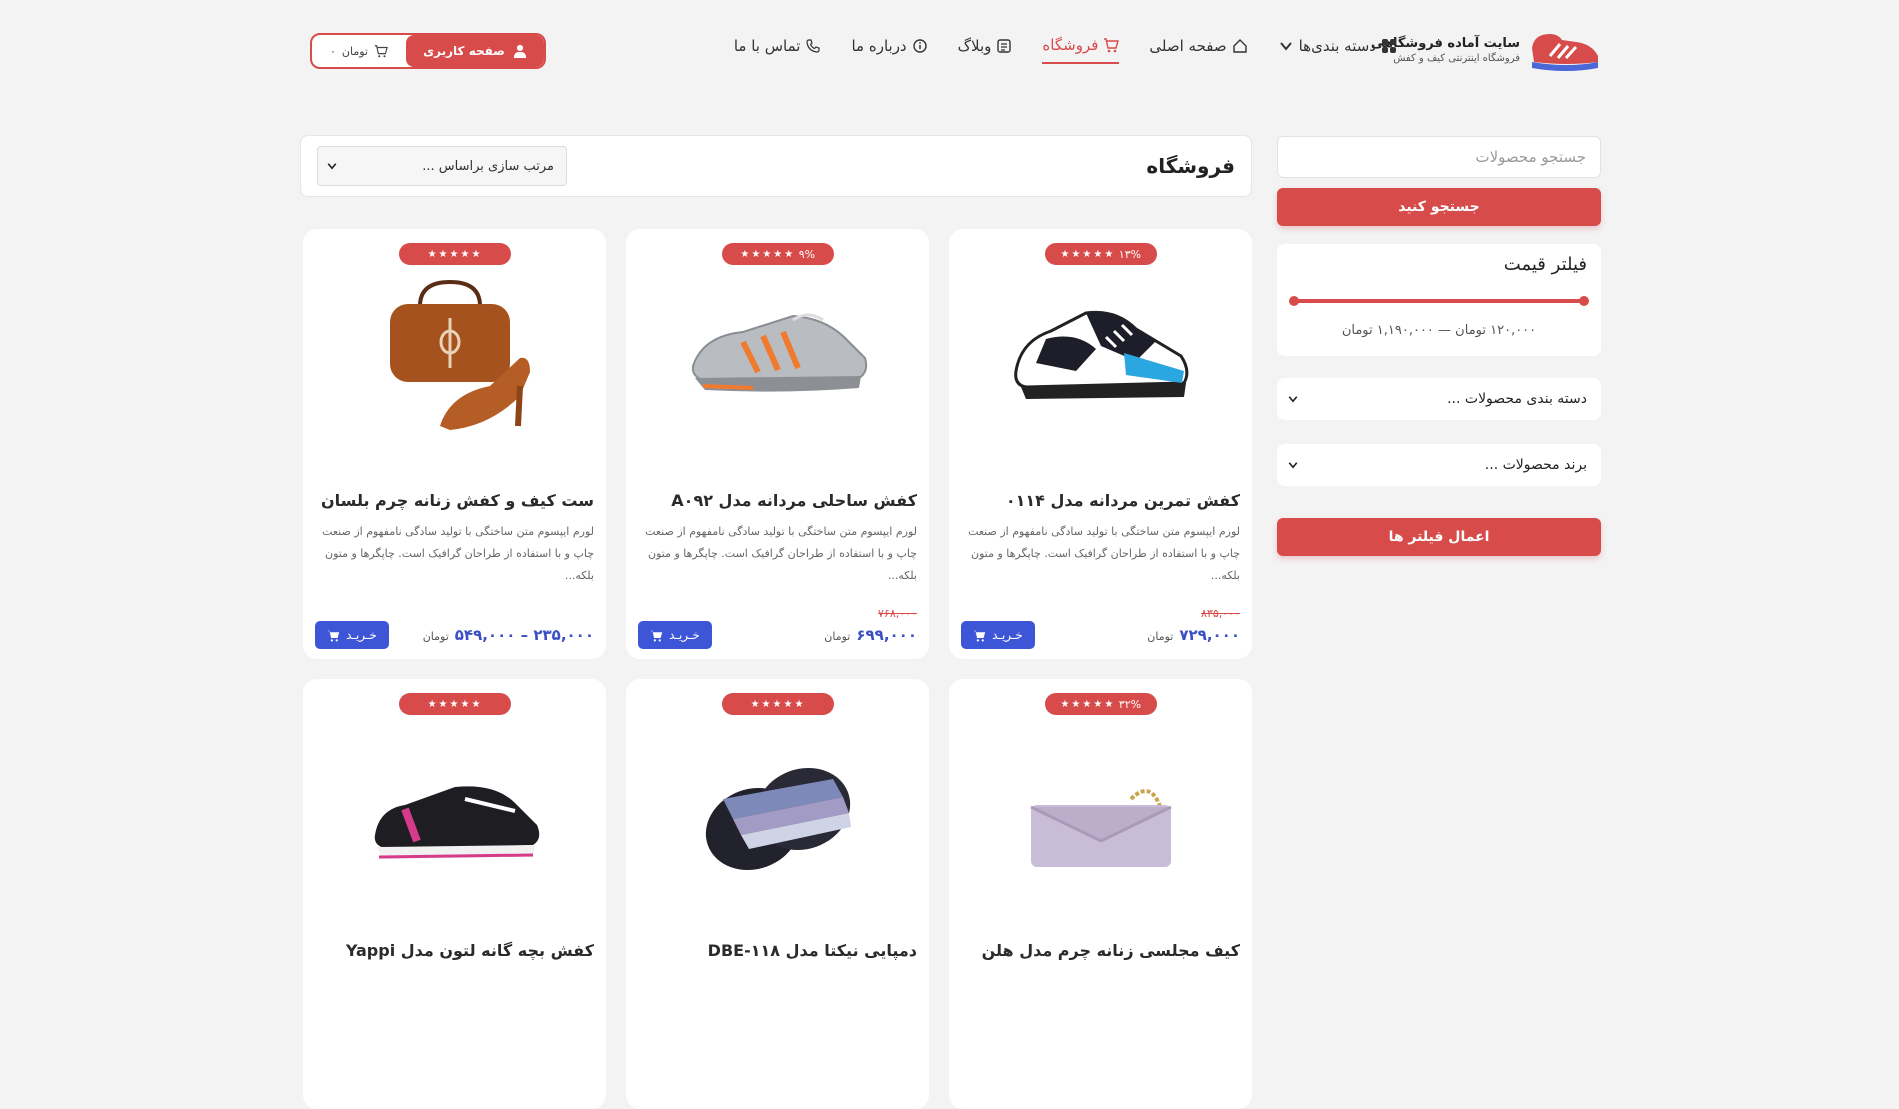 The width and height of the screenshot is (1899, 1109). I want to click on price-slider-max-handle, so click(1584, 301).